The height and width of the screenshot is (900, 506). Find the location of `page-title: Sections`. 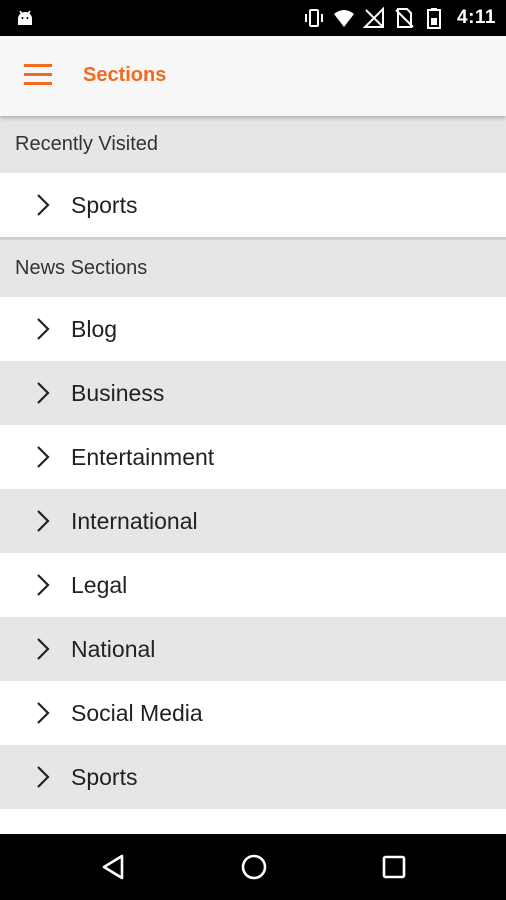

page-title: Sections is located at coordinates (125, 75).